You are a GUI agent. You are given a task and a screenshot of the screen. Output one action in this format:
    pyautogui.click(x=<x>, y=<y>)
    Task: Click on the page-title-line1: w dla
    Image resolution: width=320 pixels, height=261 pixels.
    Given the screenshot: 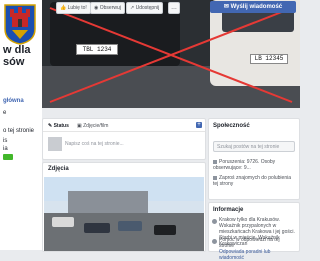 What is the action you would take?
    pyautogui.click(x=17, y=50)
    